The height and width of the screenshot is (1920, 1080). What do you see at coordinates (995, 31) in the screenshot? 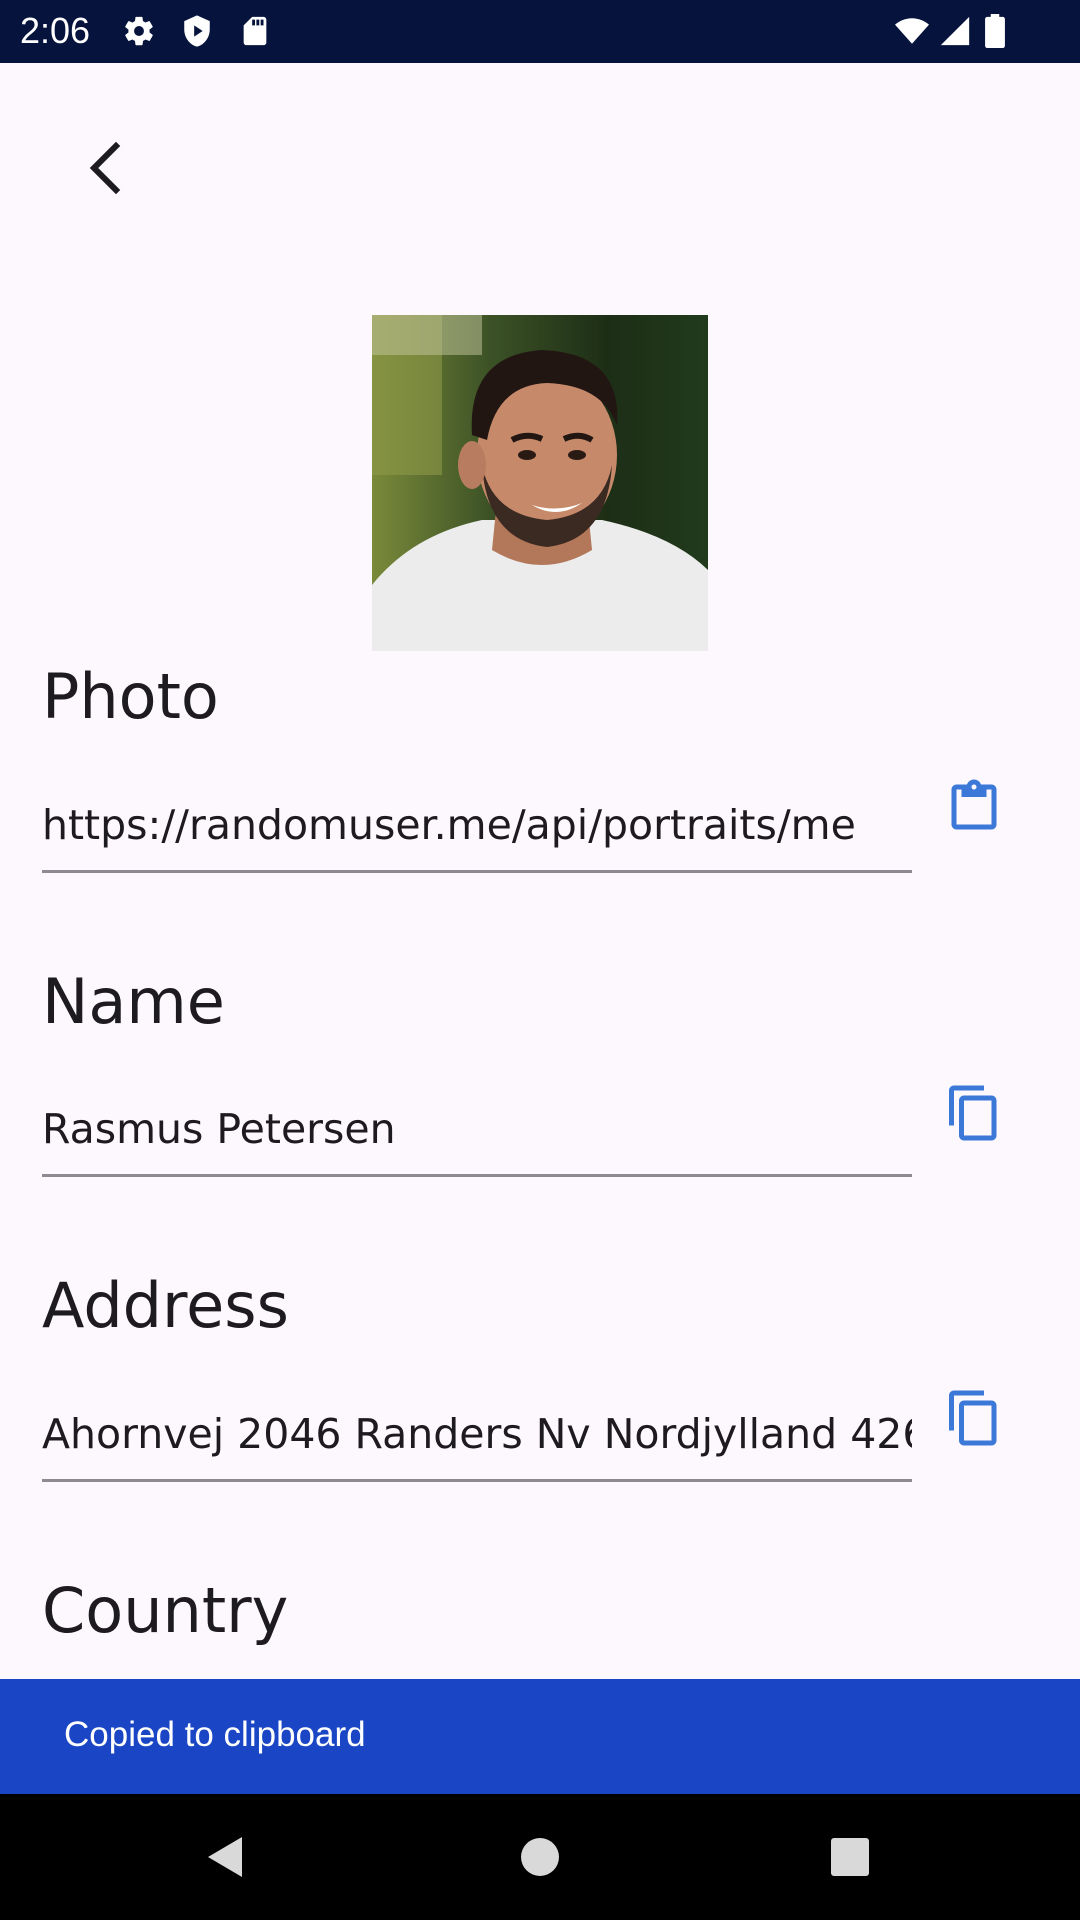
I see `battery-icon` at bounding box center [995, 31].